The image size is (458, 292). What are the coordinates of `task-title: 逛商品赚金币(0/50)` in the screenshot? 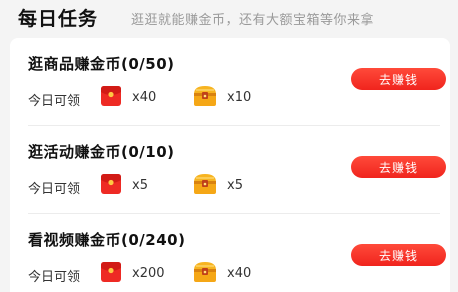 It's located at (101, 64).